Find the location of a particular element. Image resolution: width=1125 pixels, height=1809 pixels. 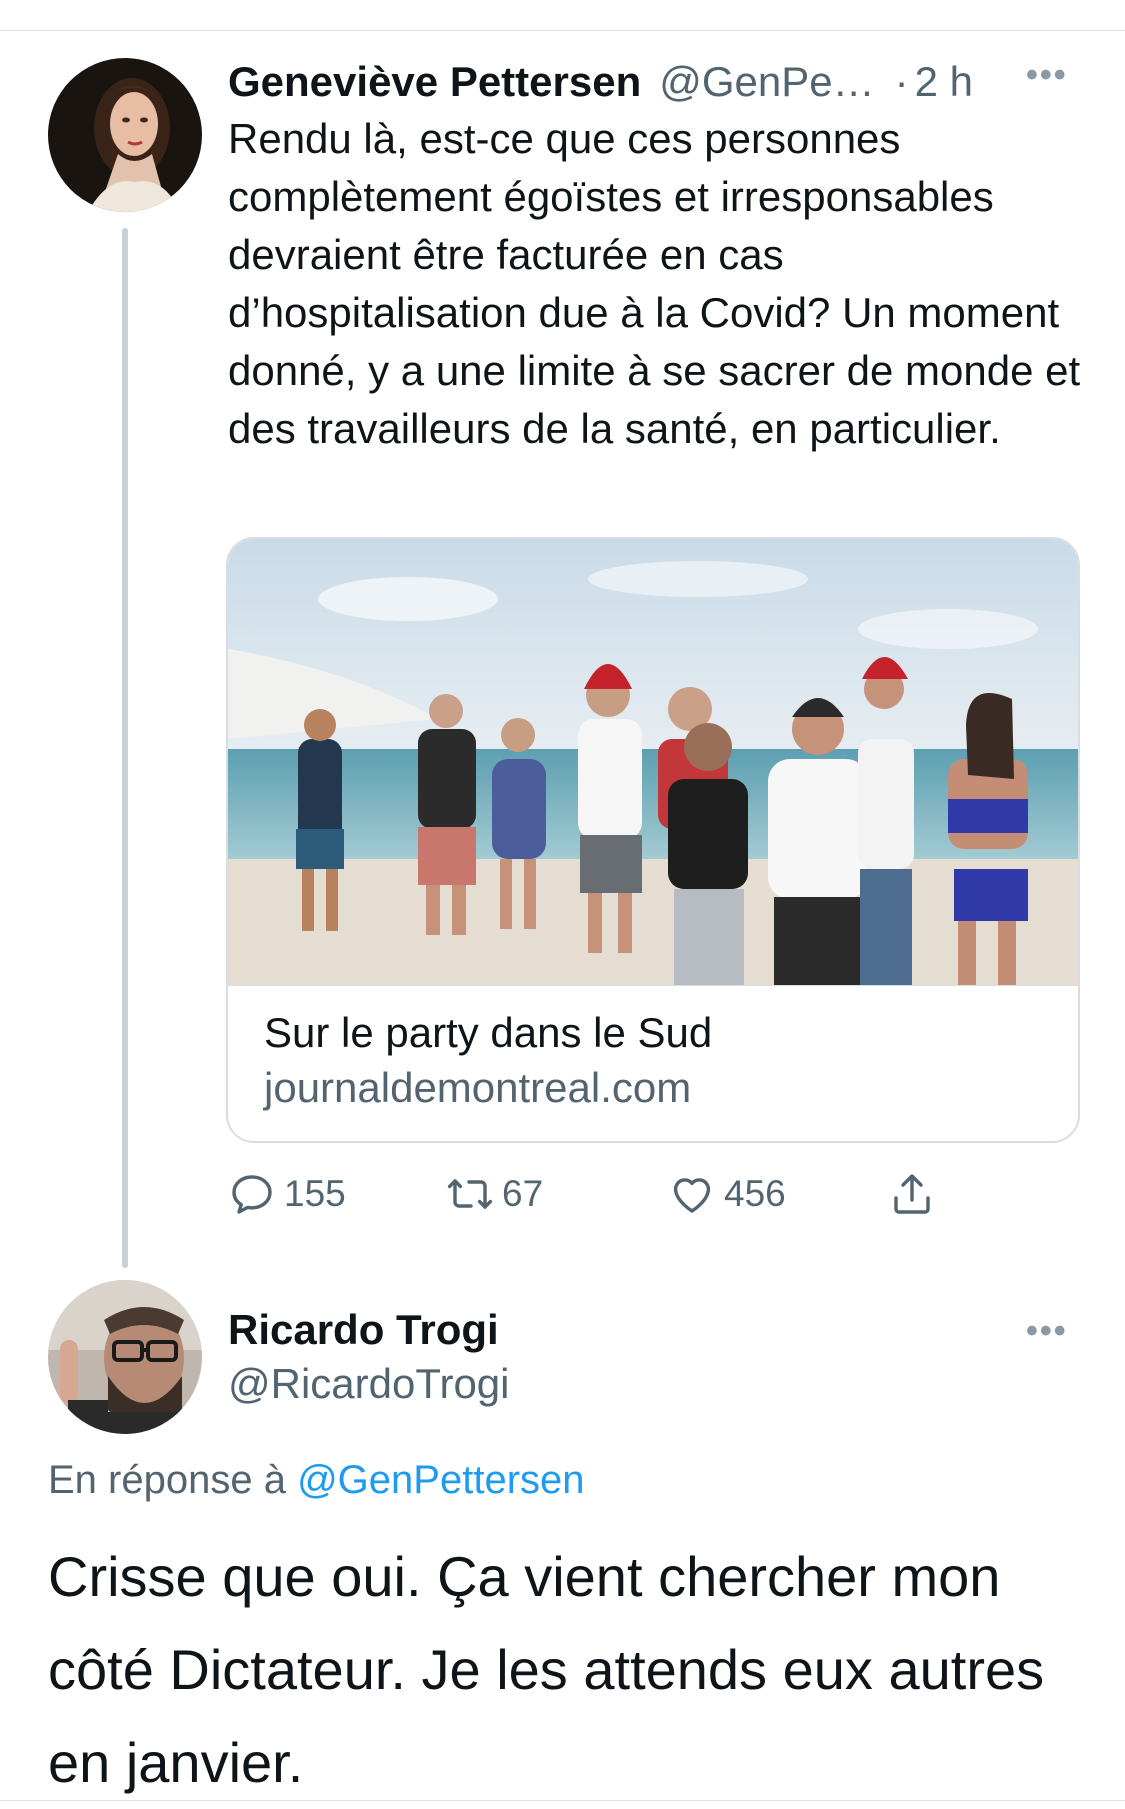

share-button is located at coordinates (916, 1194).